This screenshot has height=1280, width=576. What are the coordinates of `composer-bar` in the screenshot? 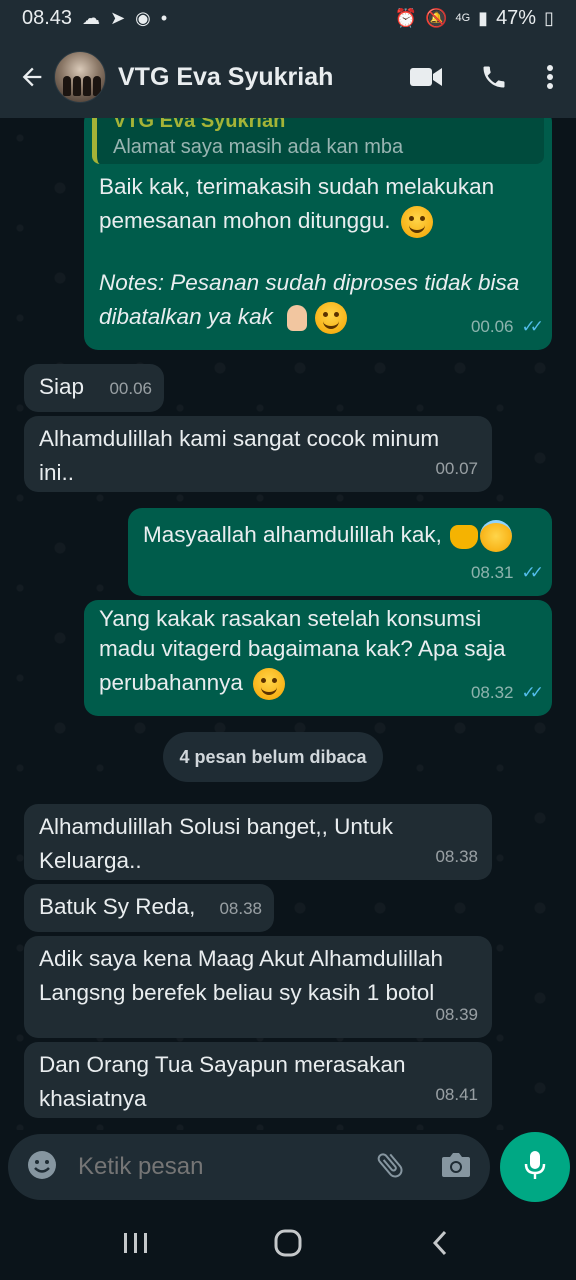 It's located at (288, 1168).